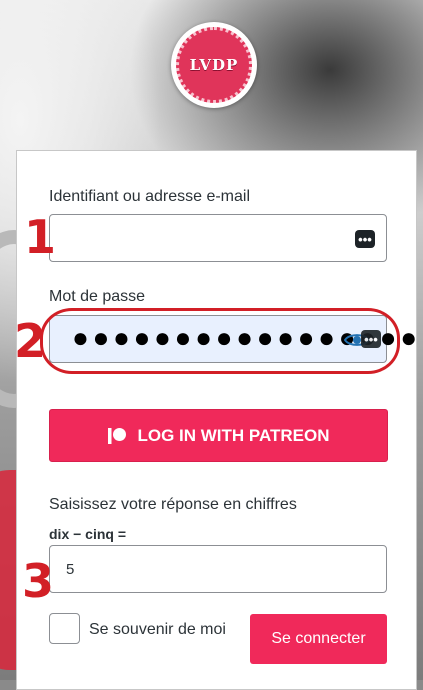 The width and height of the screenshot is (423, 690). What do you see at coordinates (64, 628) in the screenshot?
I see `remember-me-checkbox` at bounding box center [64, 628].